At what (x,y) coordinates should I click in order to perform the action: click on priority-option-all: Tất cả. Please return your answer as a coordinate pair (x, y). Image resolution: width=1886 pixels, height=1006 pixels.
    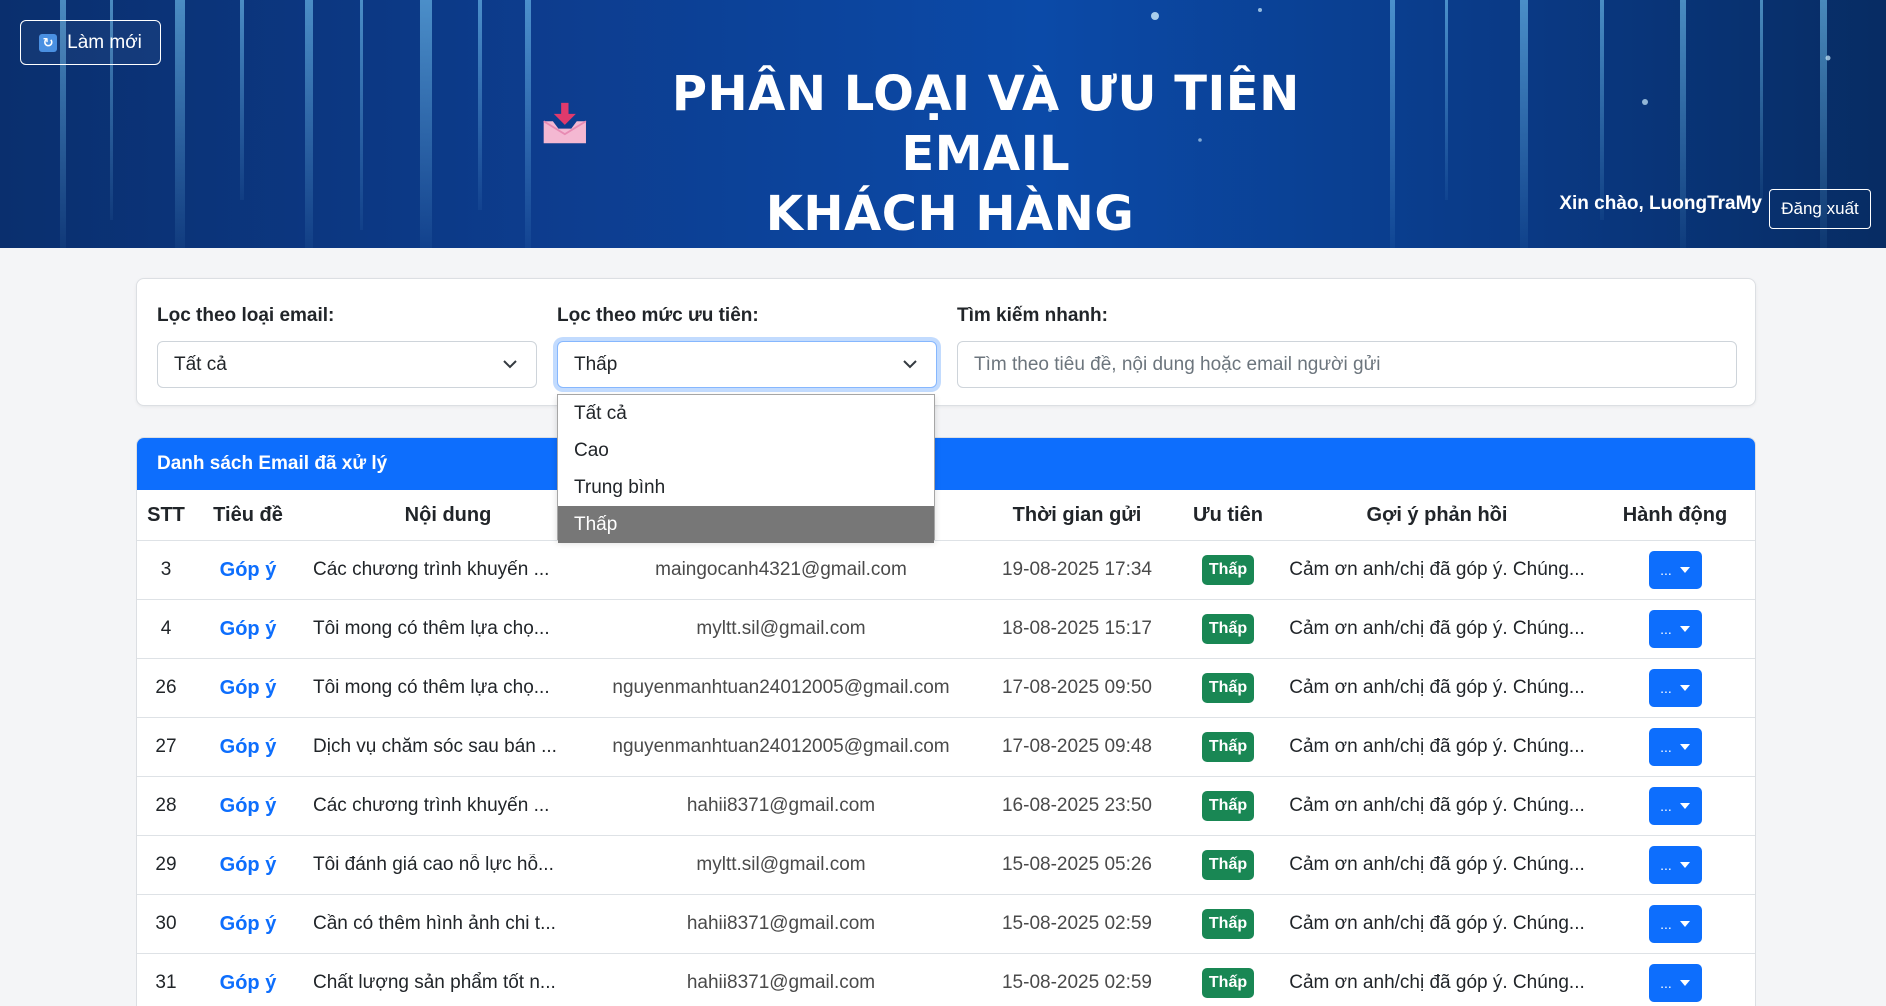
    Looking at the image, I should click on (746, 413).